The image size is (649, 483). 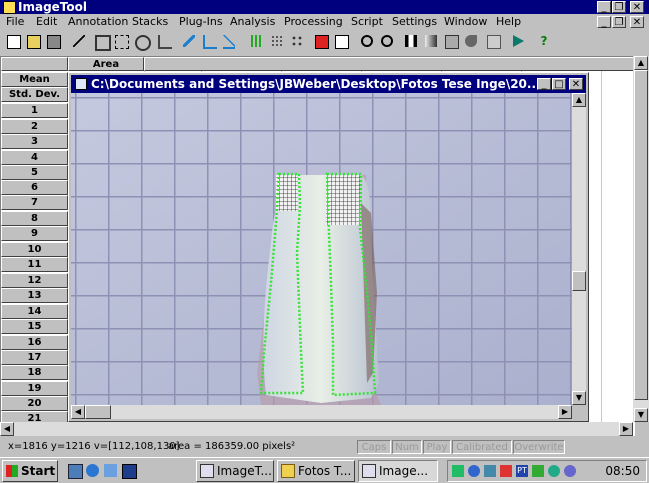 I want to click on row-header-stddev: Std. Dev., so click(x=34, y=94).